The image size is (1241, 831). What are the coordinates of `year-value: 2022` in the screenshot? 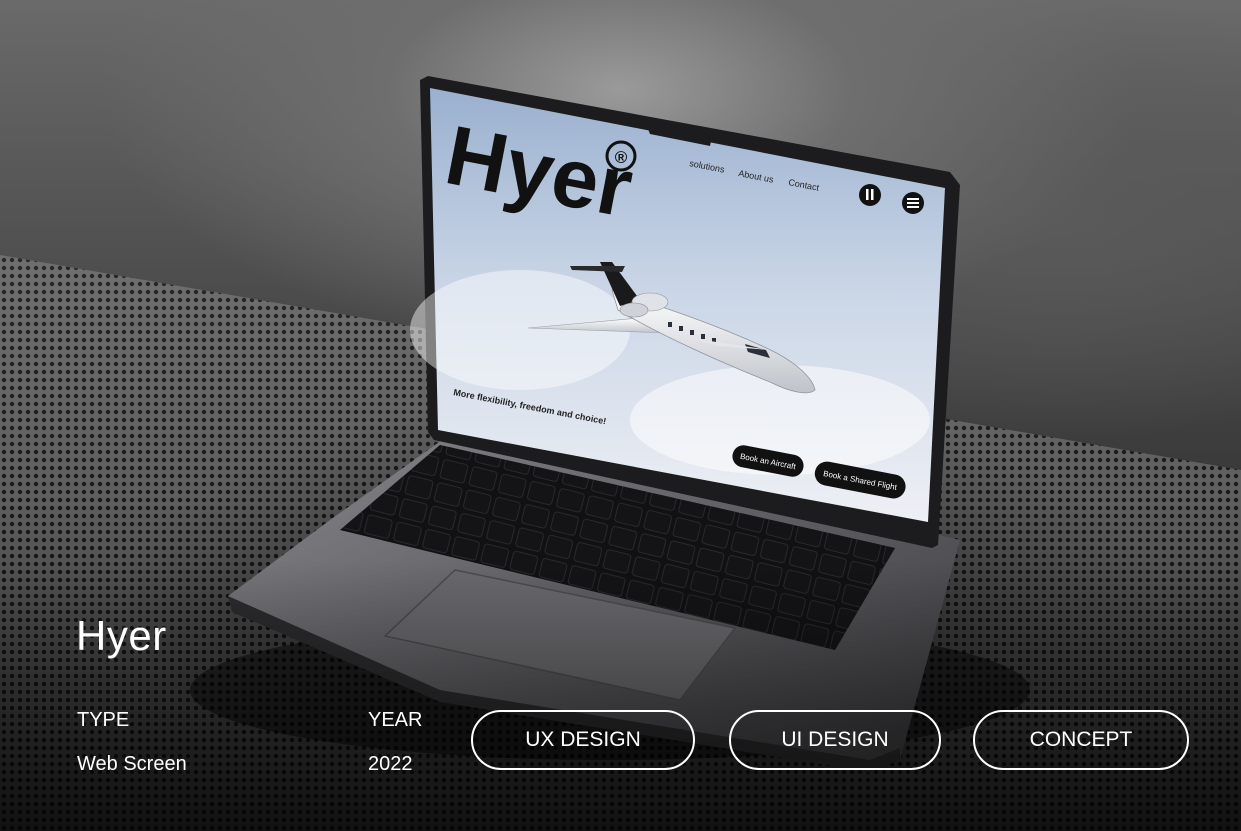 It's located at (390, 764).